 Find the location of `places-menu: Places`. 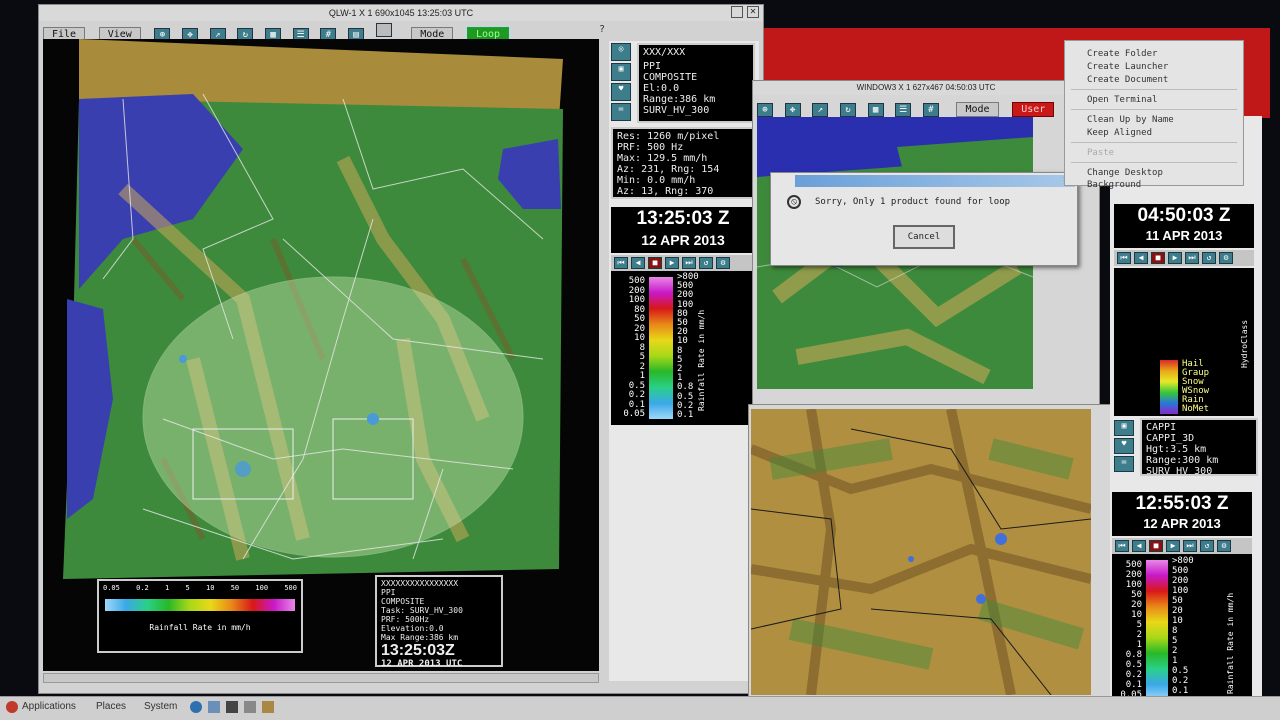

places-menu: Places is located at coordinates (111, 706).